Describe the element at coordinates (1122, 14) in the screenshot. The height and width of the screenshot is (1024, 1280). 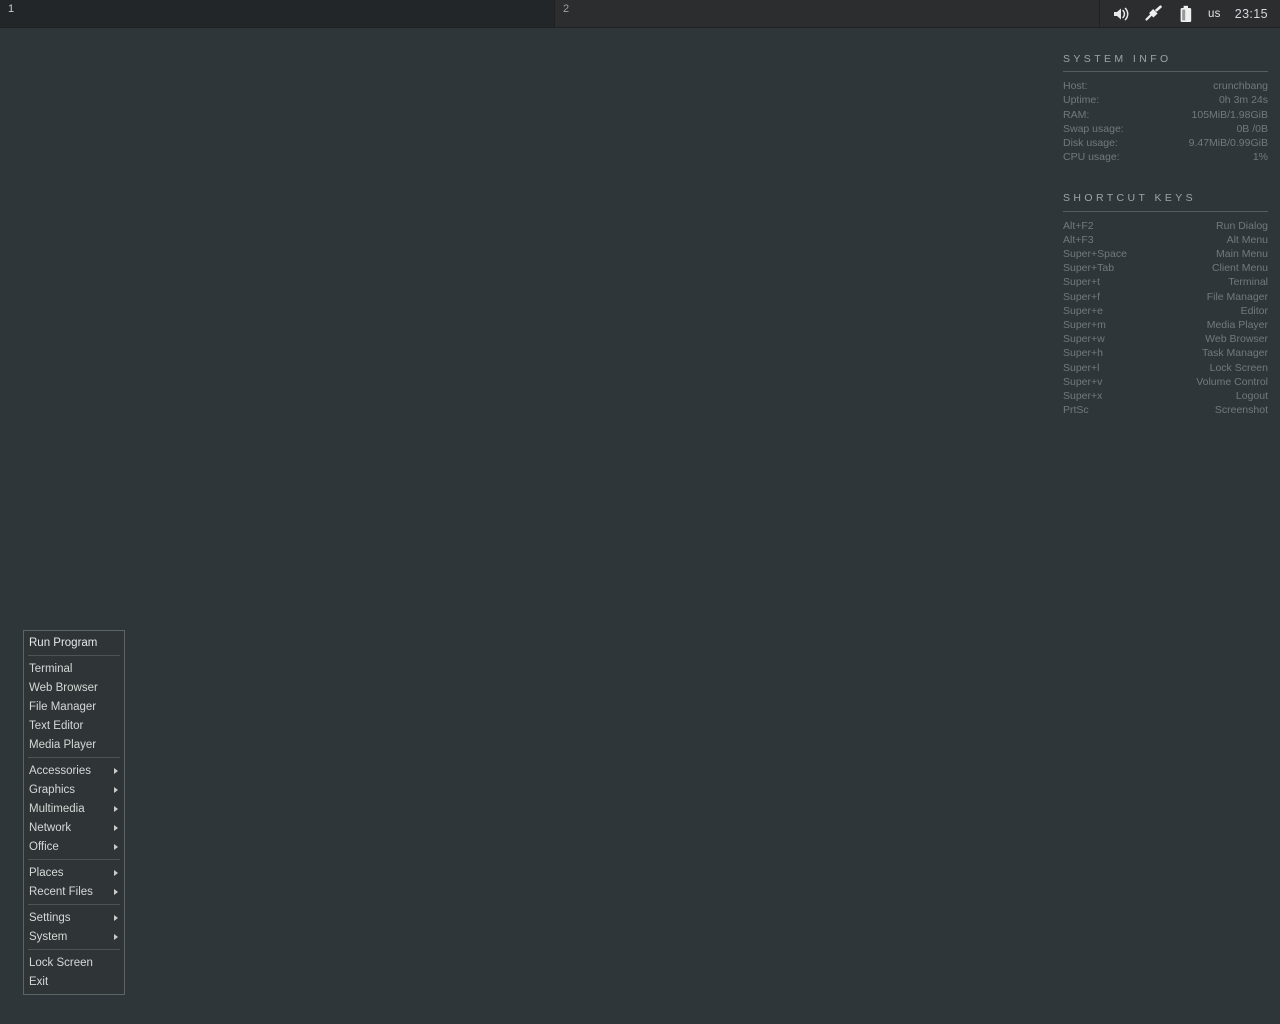
I see `speaker-icon` at that location.